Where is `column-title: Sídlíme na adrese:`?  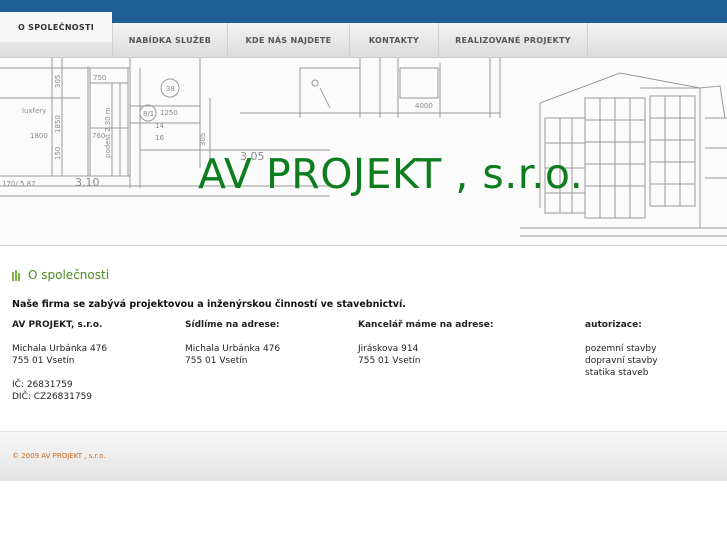 column-title: Sídlíme na adrese: is located at coordinates (232, 325).